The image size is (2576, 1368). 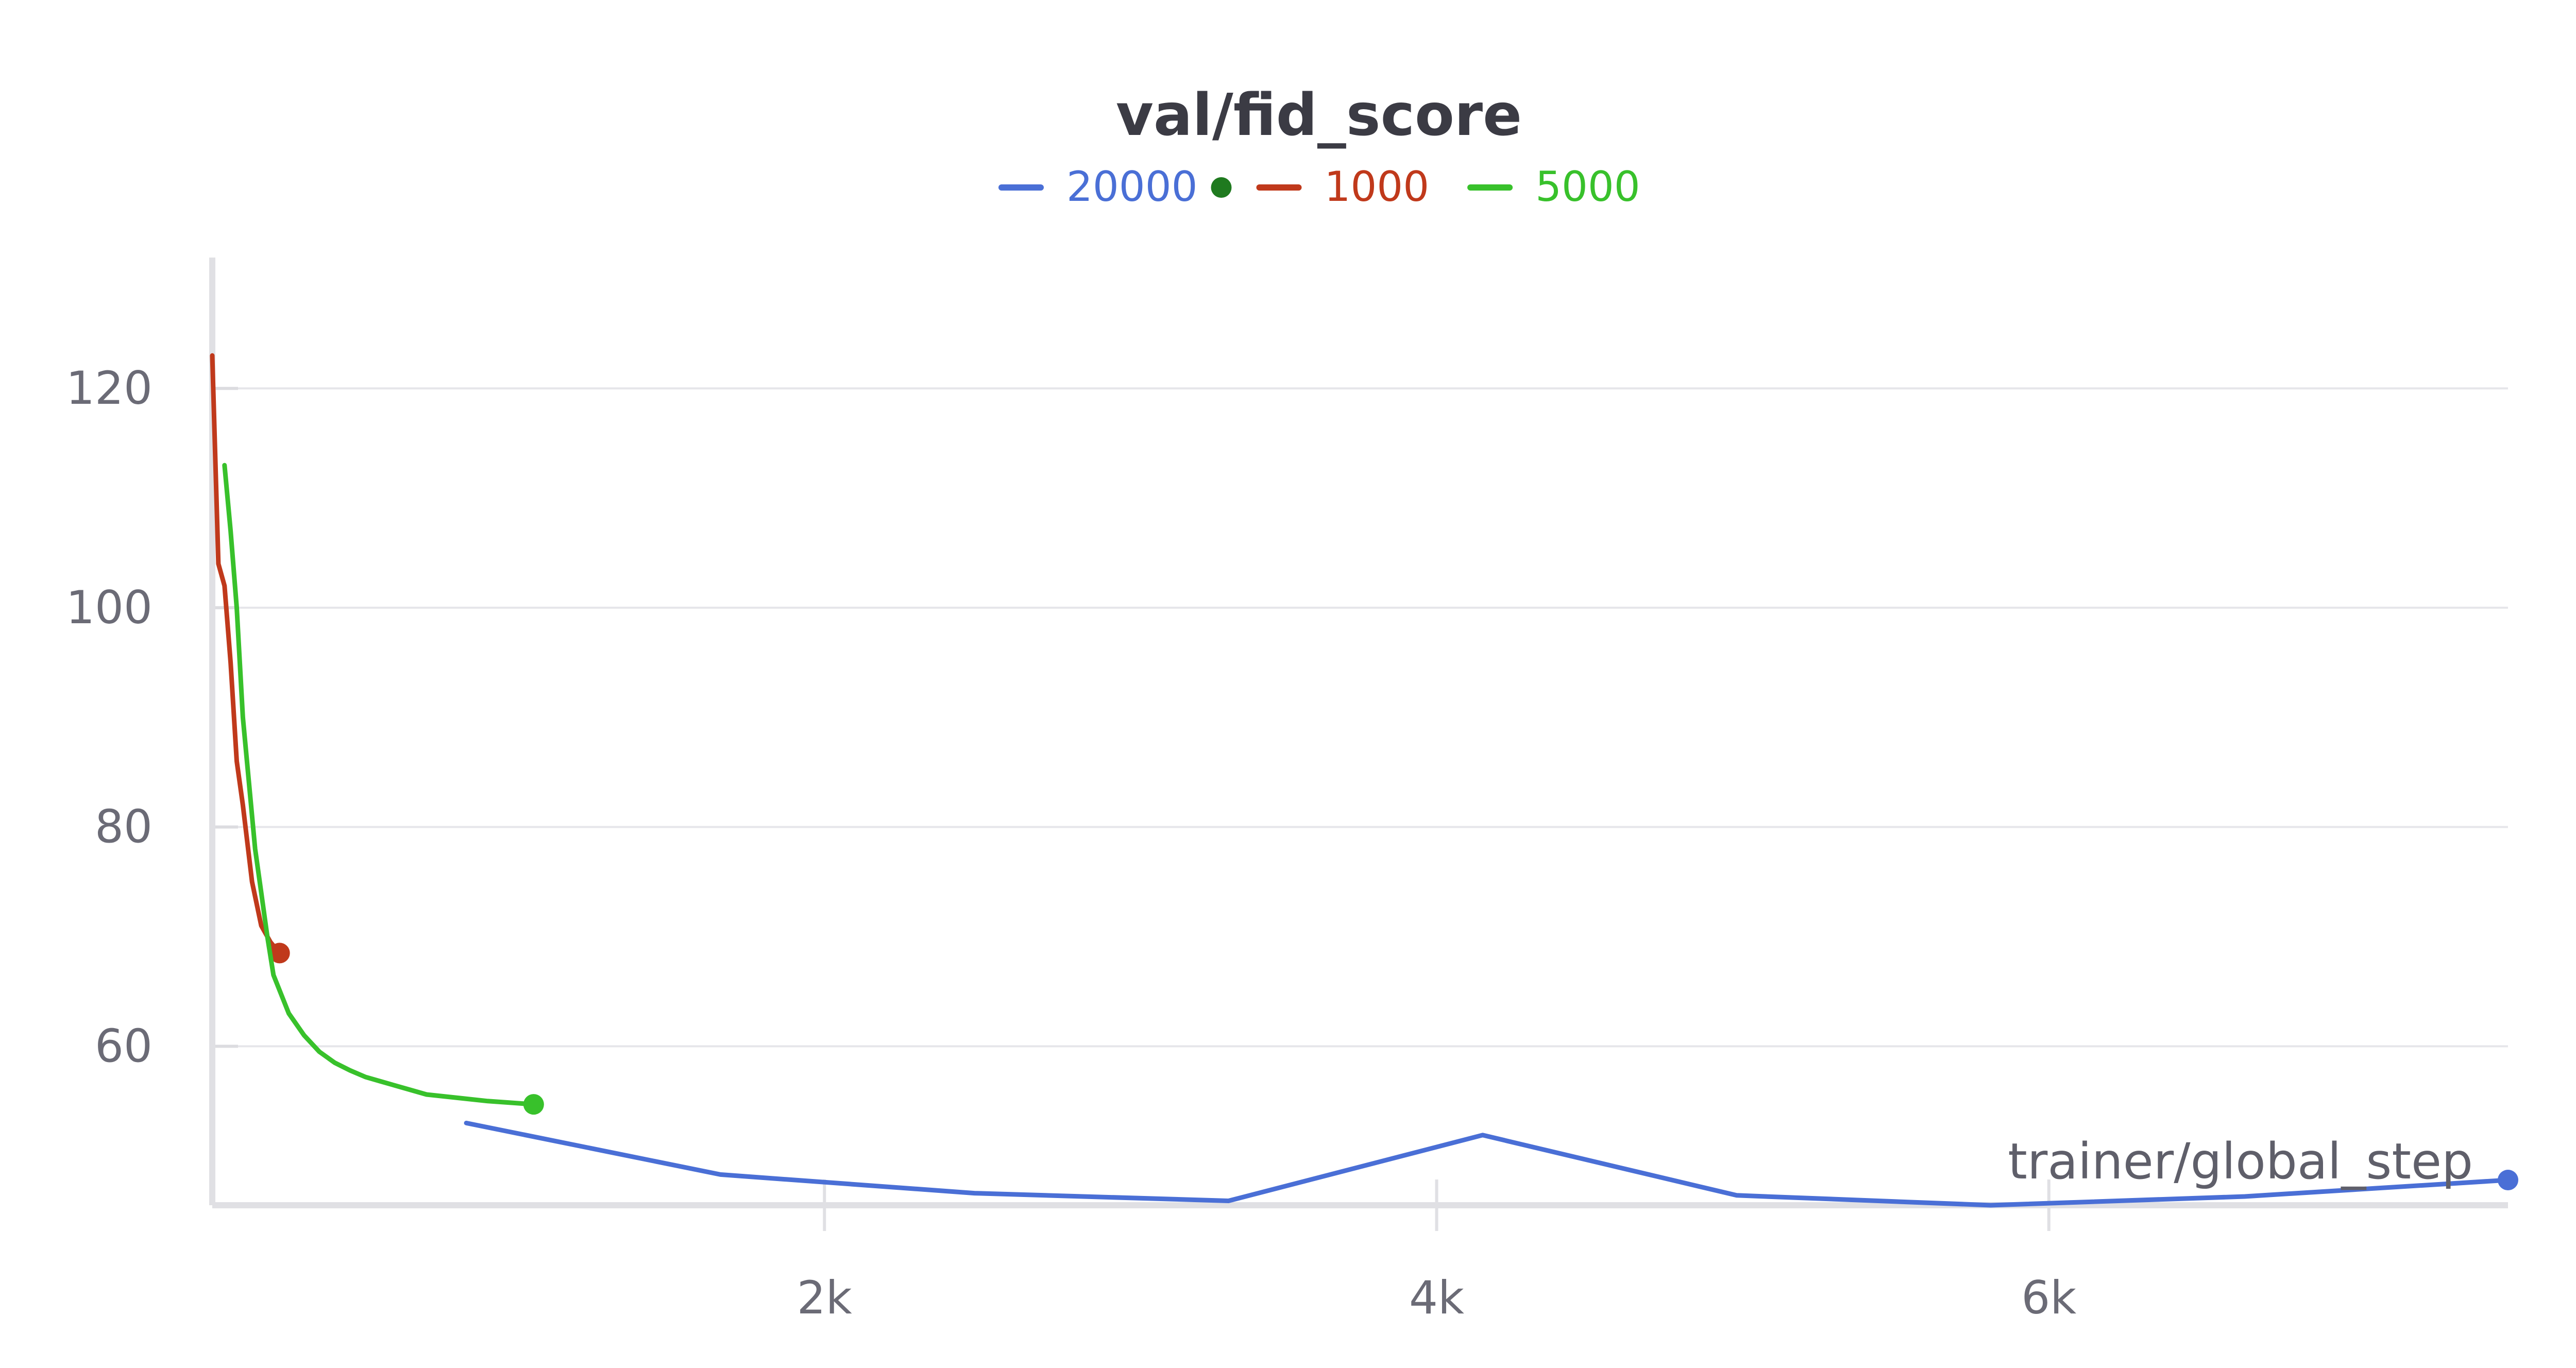 I want to click on y-tick-label: 60, so click(x=124, y=1045).